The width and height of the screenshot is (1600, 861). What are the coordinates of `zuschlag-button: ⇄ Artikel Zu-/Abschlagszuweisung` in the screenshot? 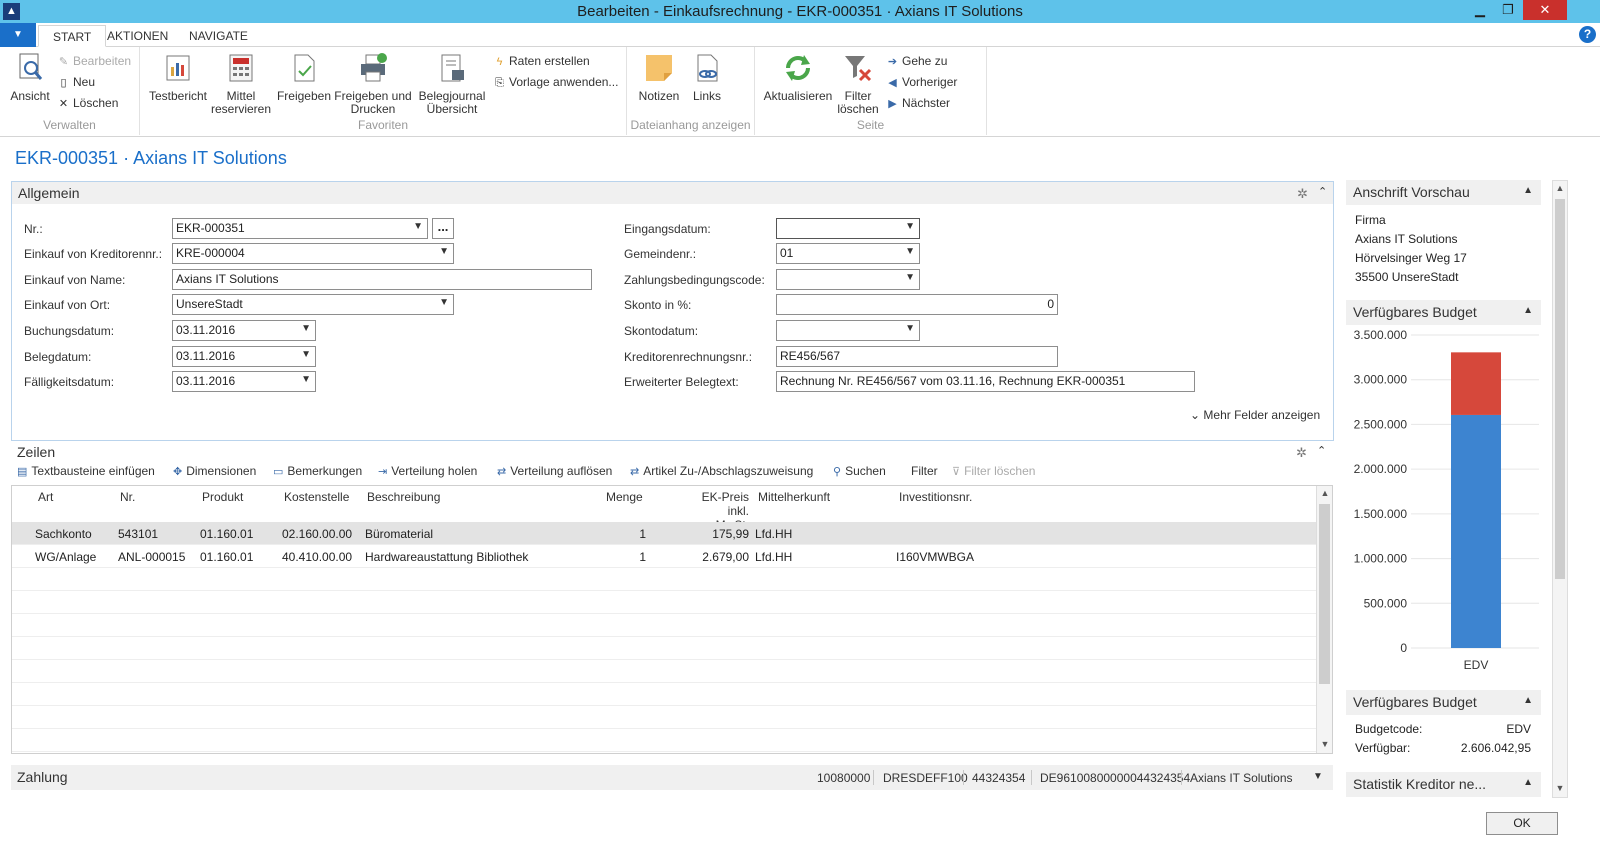 It's located at (721, 471).